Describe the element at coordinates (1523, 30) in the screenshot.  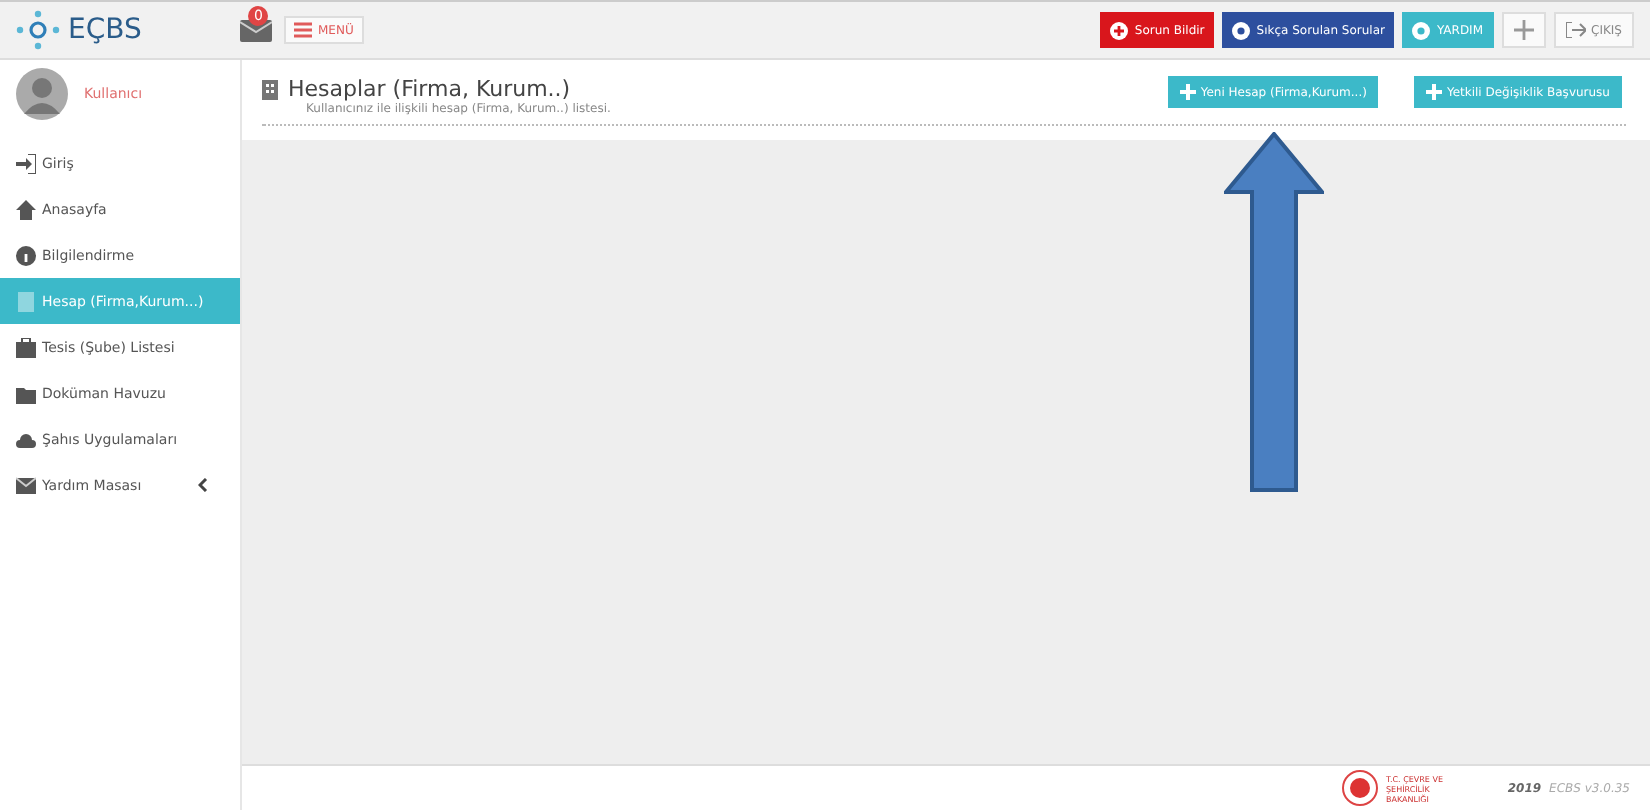
I see `move-button` at that location.